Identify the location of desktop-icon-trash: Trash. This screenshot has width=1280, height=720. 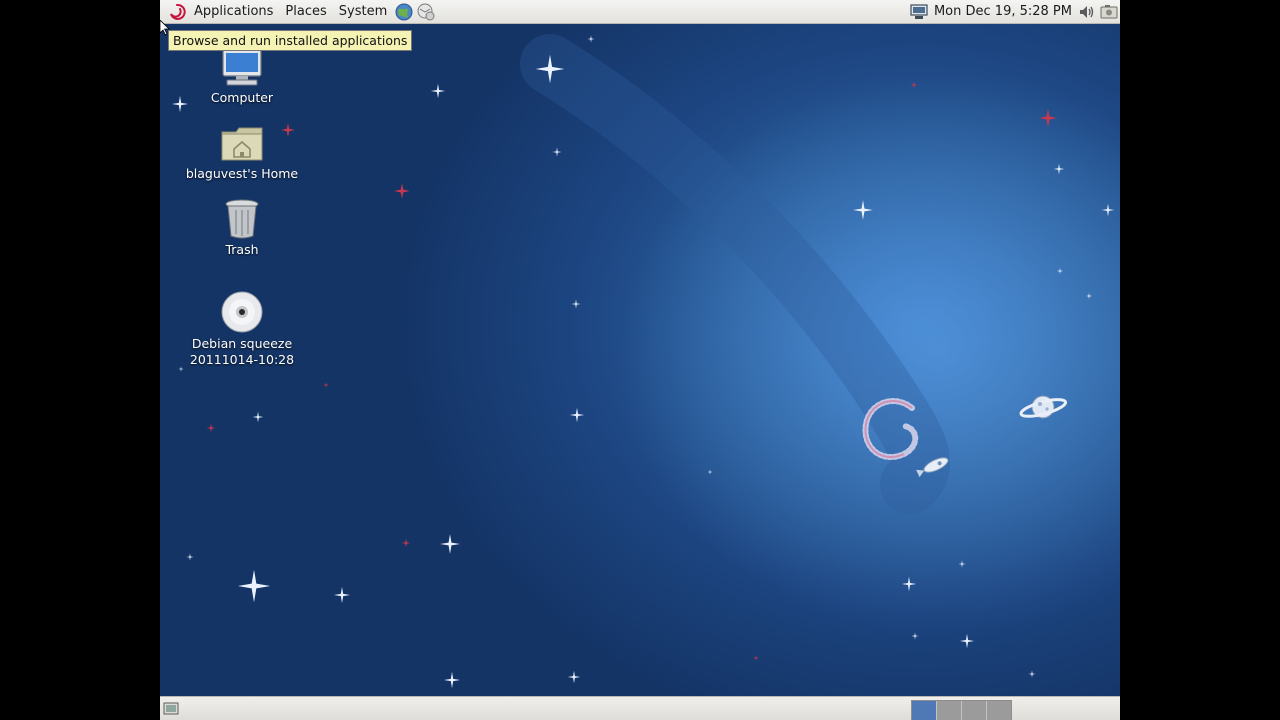
(242, 226).